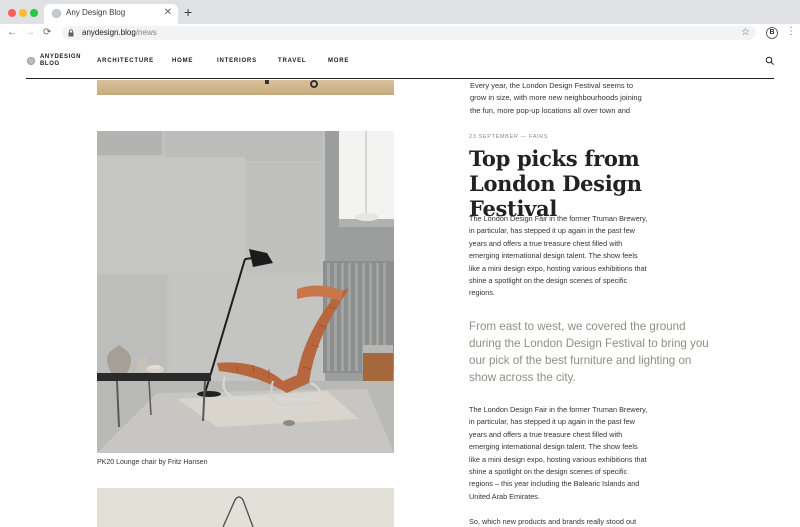  I want to click on favicon-icon, so click(56, 13).